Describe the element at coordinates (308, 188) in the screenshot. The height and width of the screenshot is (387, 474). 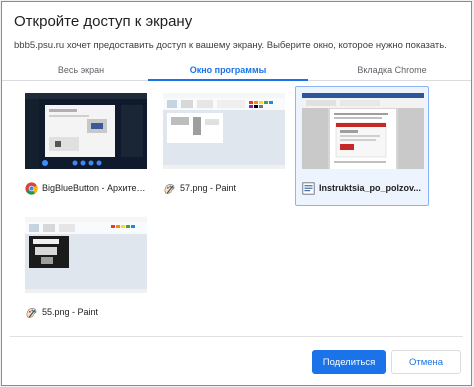
I see `word-doc-icon` at that location.